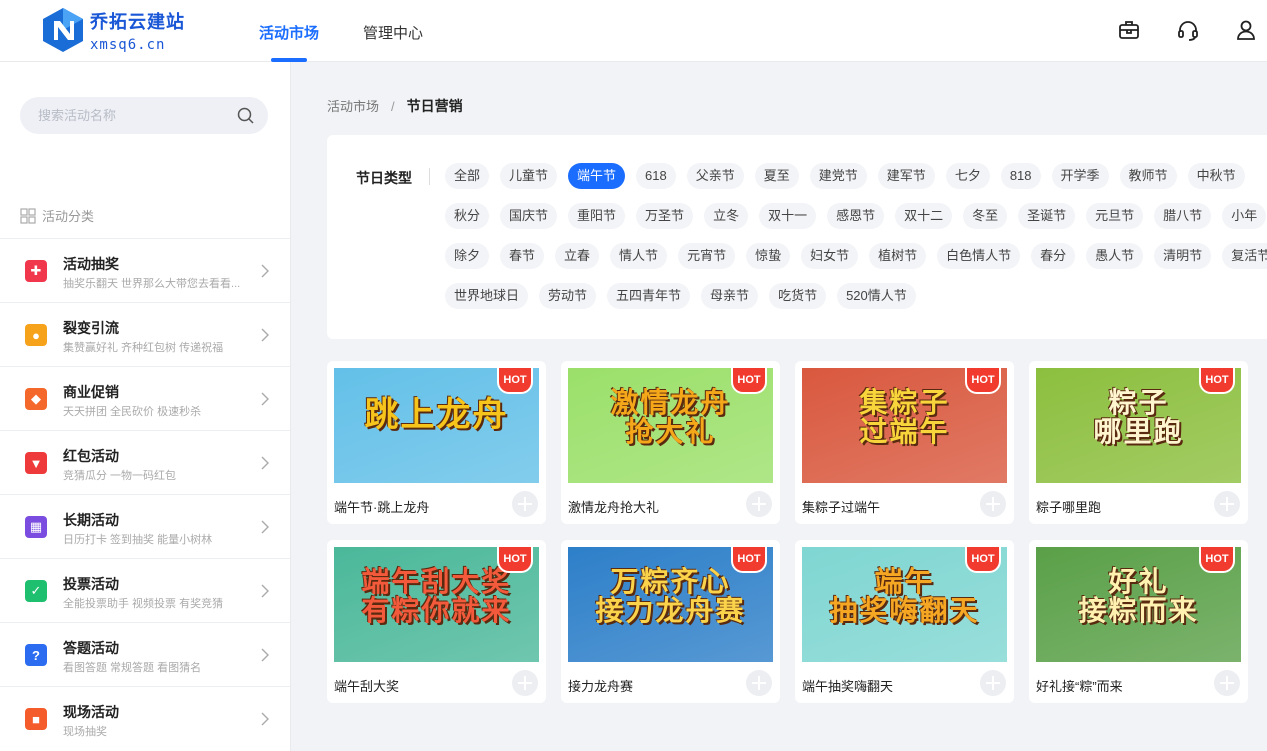 This screenshot has height=751, width=1267. What do you see at coordinates (132, 668) in the screenshot?
I see `category-description: 看图答题 常规答题 看图猜名` at bounding box center [132, 668].